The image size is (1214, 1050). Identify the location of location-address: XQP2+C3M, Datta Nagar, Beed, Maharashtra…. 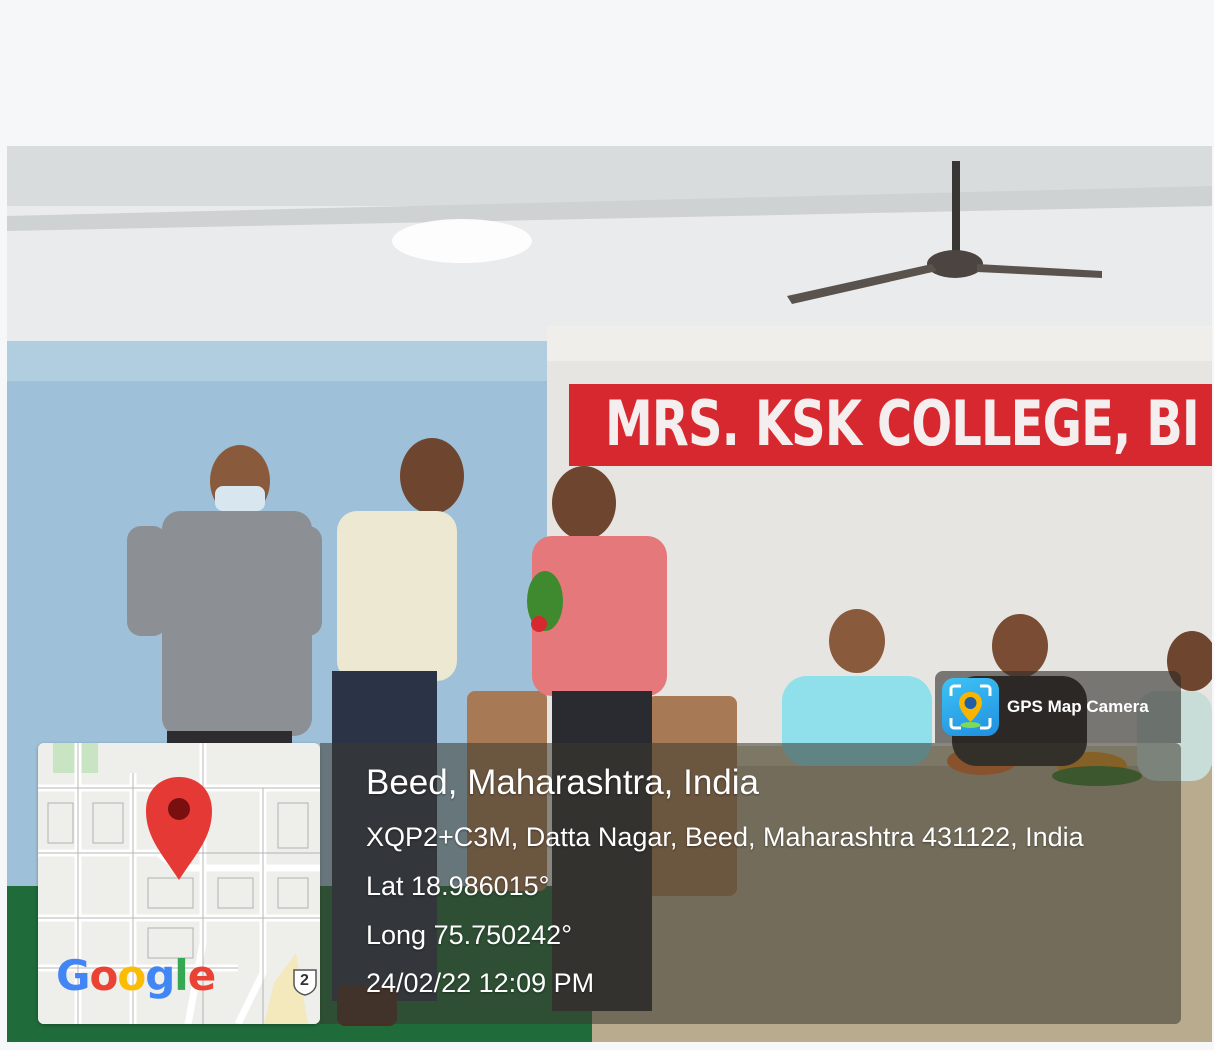
(725, 837).